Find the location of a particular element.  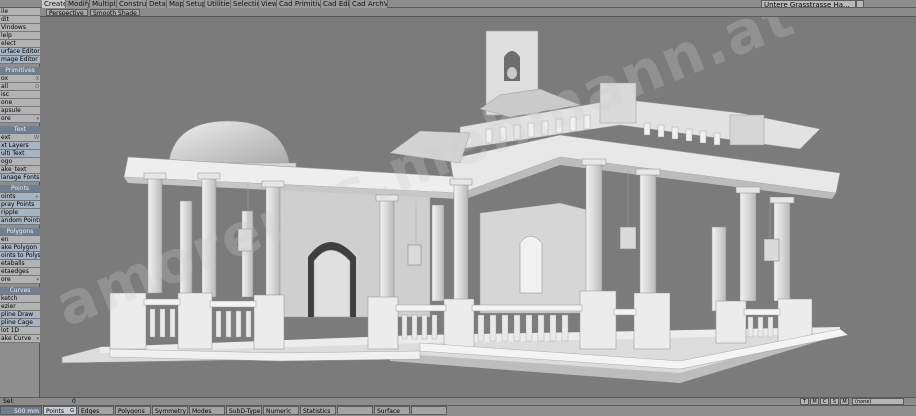

more-primitives-label: ore is located at coordinates (6, 118).